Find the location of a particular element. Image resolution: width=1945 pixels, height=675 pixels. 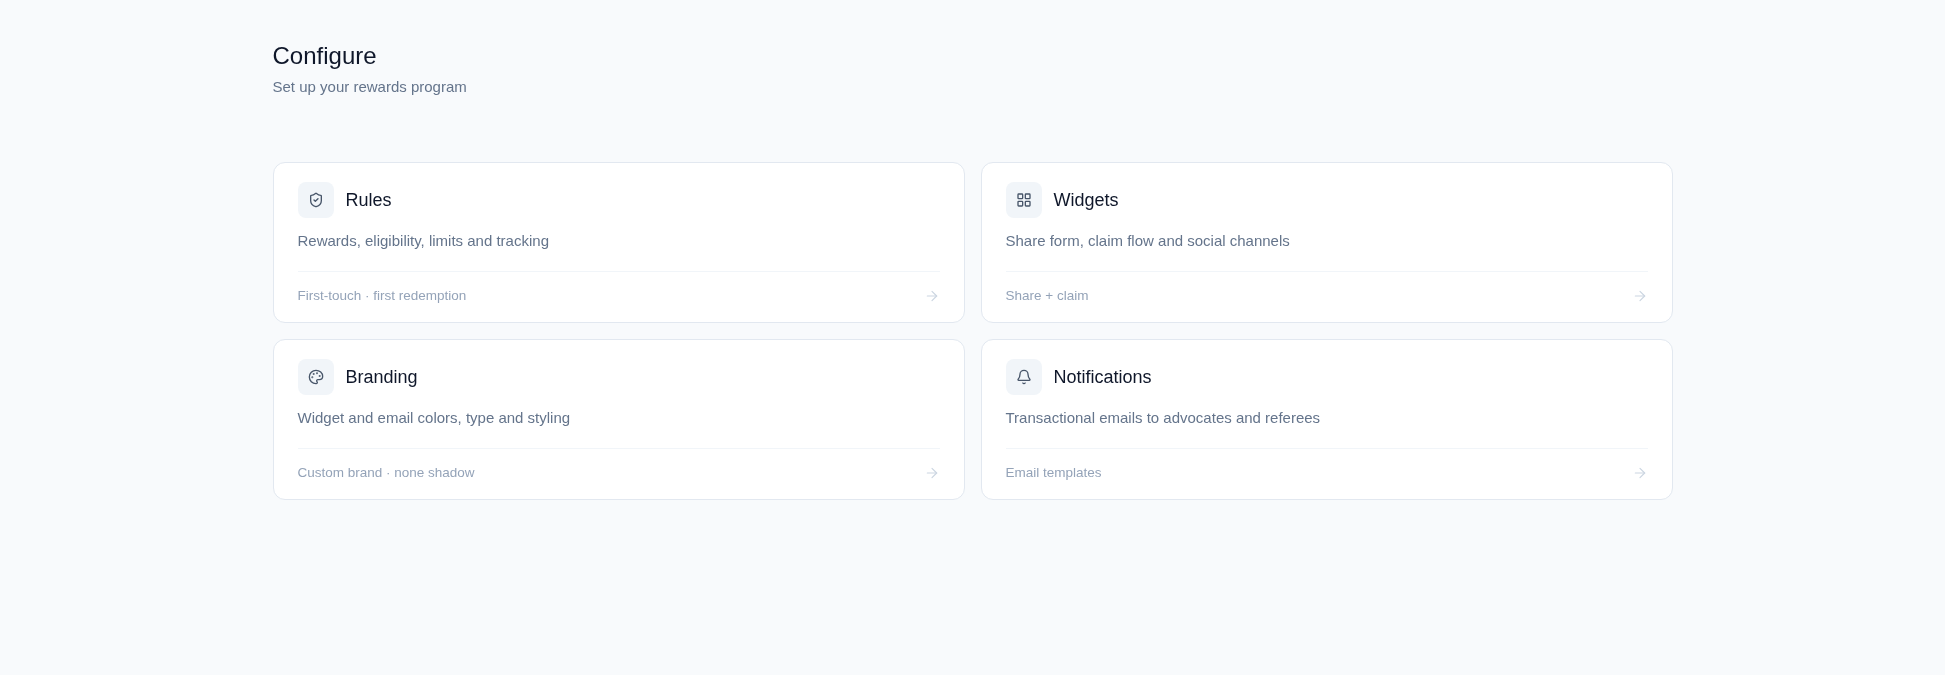

card-summary: Custom brand · none shadow is located at coordinates (386, 473).